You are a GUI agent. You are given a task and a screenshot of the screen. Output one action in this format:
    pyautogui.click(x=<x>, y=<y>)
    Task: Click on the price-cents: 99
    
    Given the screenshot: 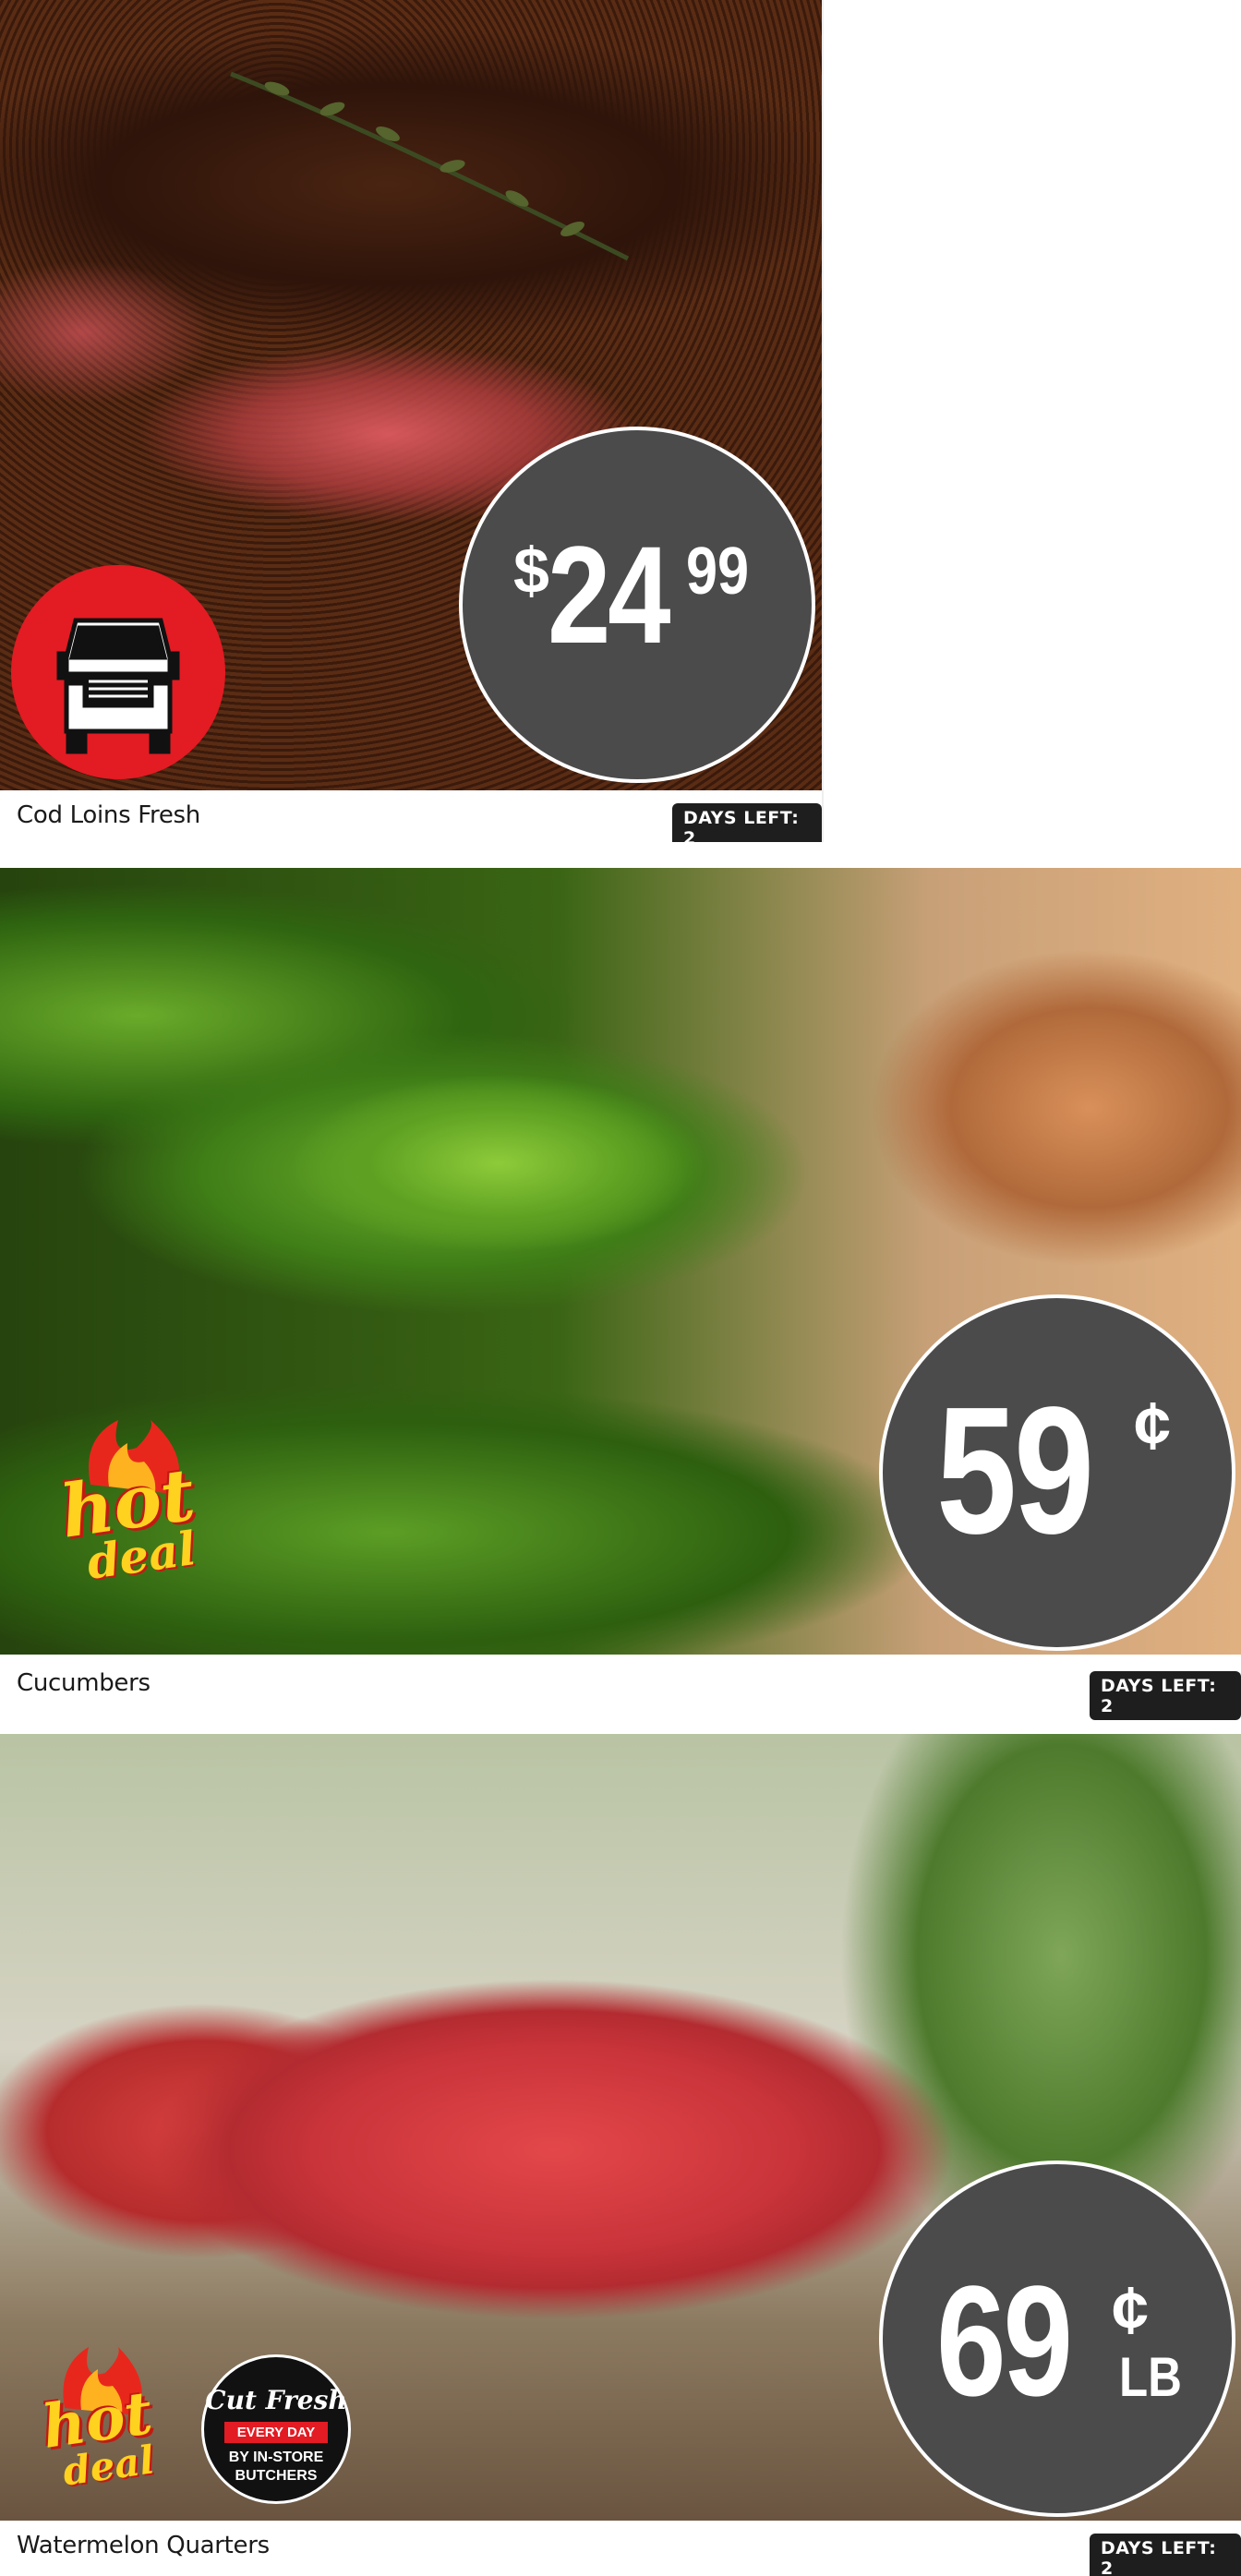 What is the action you would take?
    pyautogui.click(x=718, y=571)
    